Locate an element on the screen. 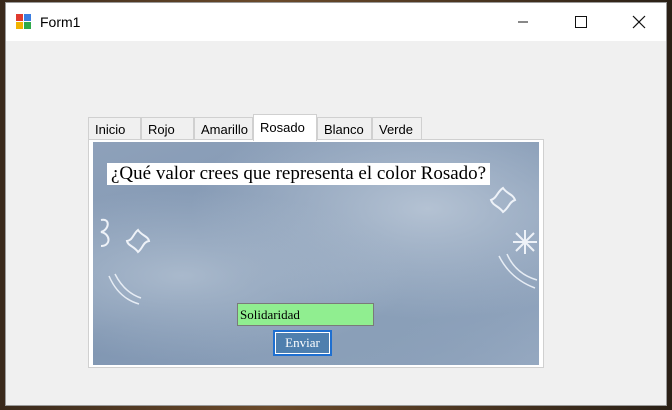 This screenshot has height=410, width=672. maximize-icon is located at coordinates (581, 22).